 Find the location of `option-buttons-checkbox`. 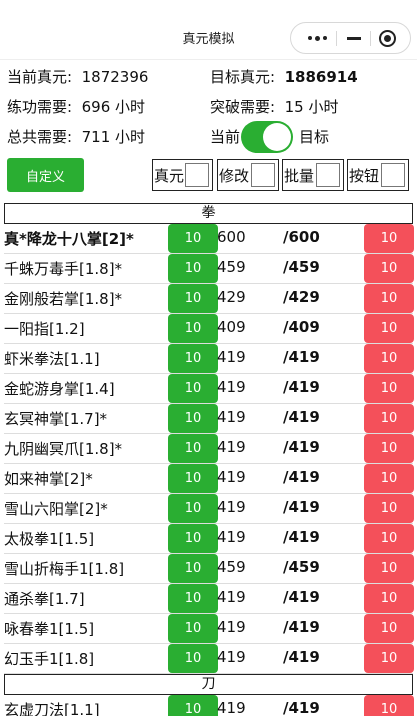

option-buttons-checkbox is located at coordinates (393, 175).